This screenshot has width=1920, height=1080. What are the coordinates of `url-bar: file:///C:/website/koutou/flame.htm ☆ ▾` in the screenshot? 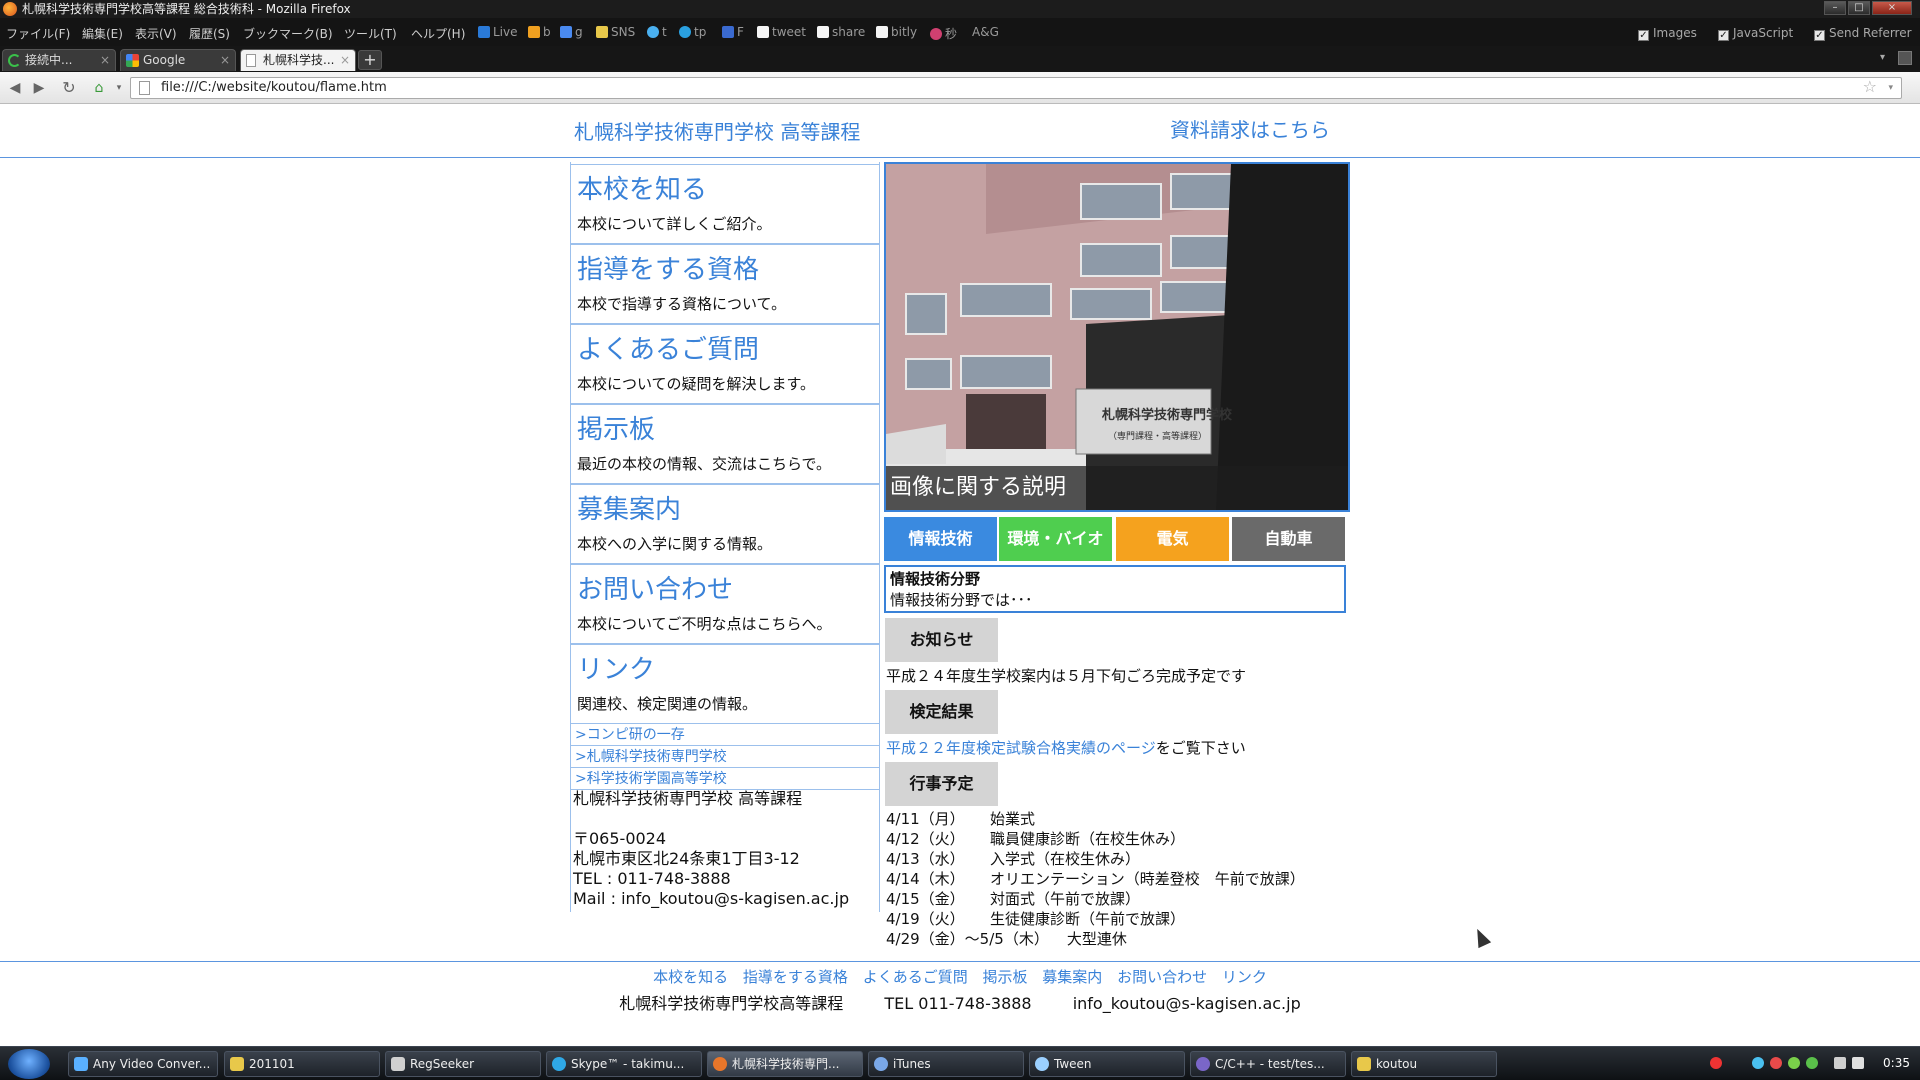 It's located at (1016, 88).